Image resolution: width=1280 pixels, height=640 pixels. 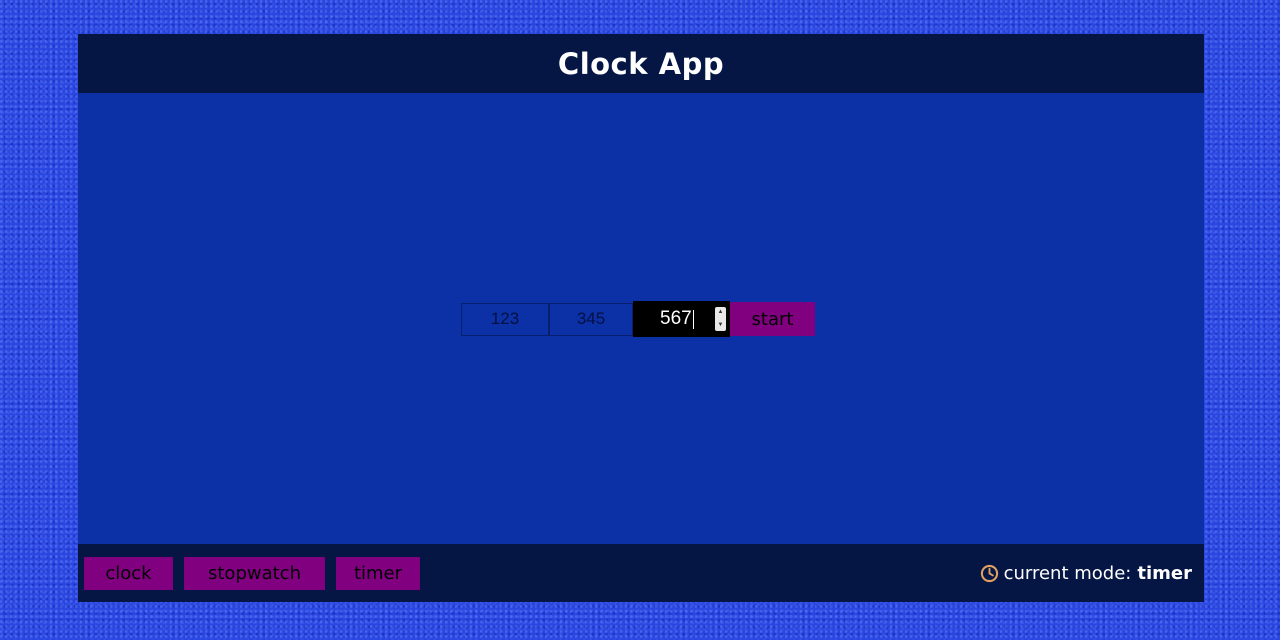 What do you see at coordinates (378, 573) in the screenshot?
I see `timer-mode-button: timer` at bounding box center [378, 573].